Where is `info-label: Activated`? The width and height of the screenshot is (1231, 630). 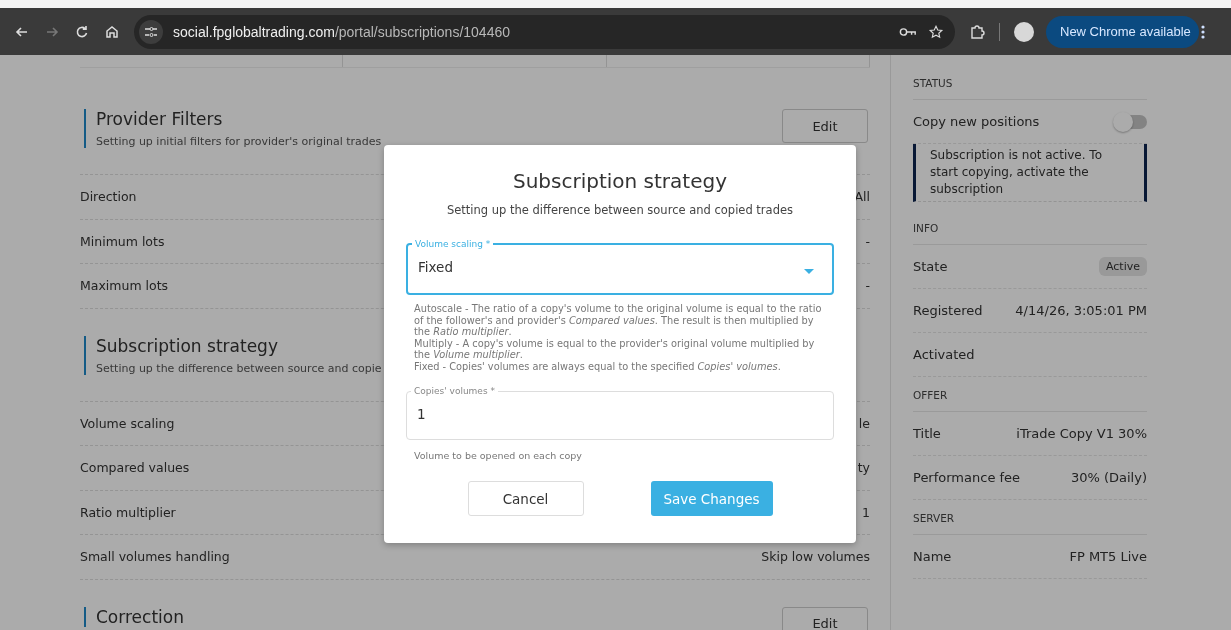 info-label: Activated is located at coordinates (944, 354).